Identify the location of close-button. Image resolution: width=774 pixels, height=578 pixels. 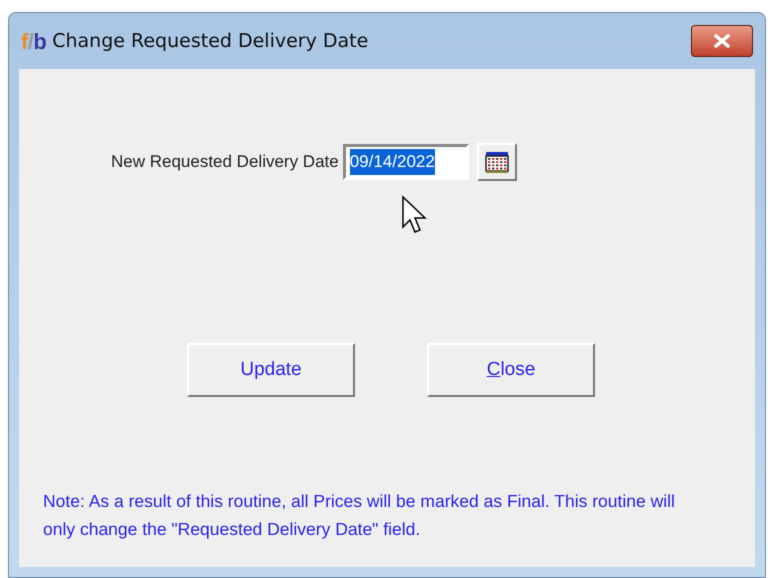
(722, 41).